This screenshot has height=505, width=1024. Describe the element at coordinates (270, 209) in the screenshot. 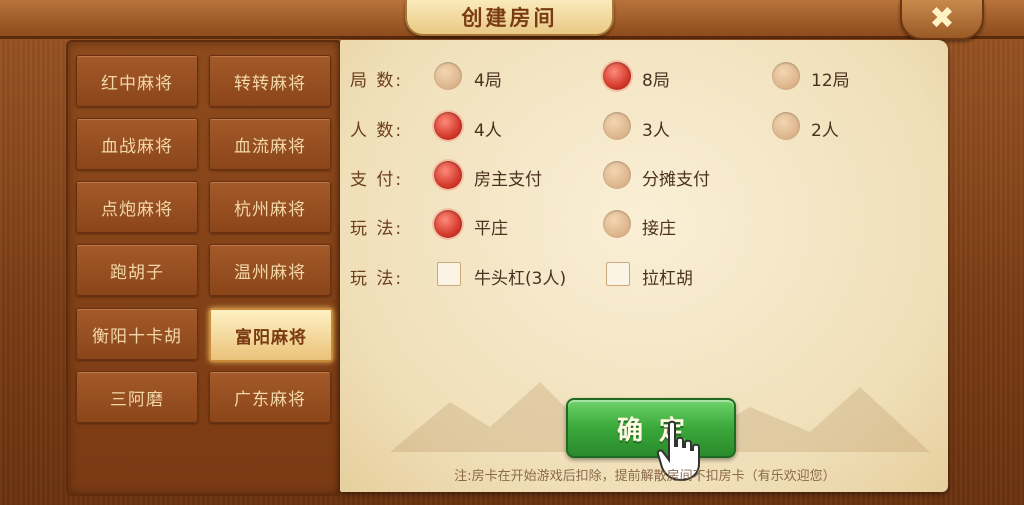

I see `game-item-label: 杭州麻将` at that location.